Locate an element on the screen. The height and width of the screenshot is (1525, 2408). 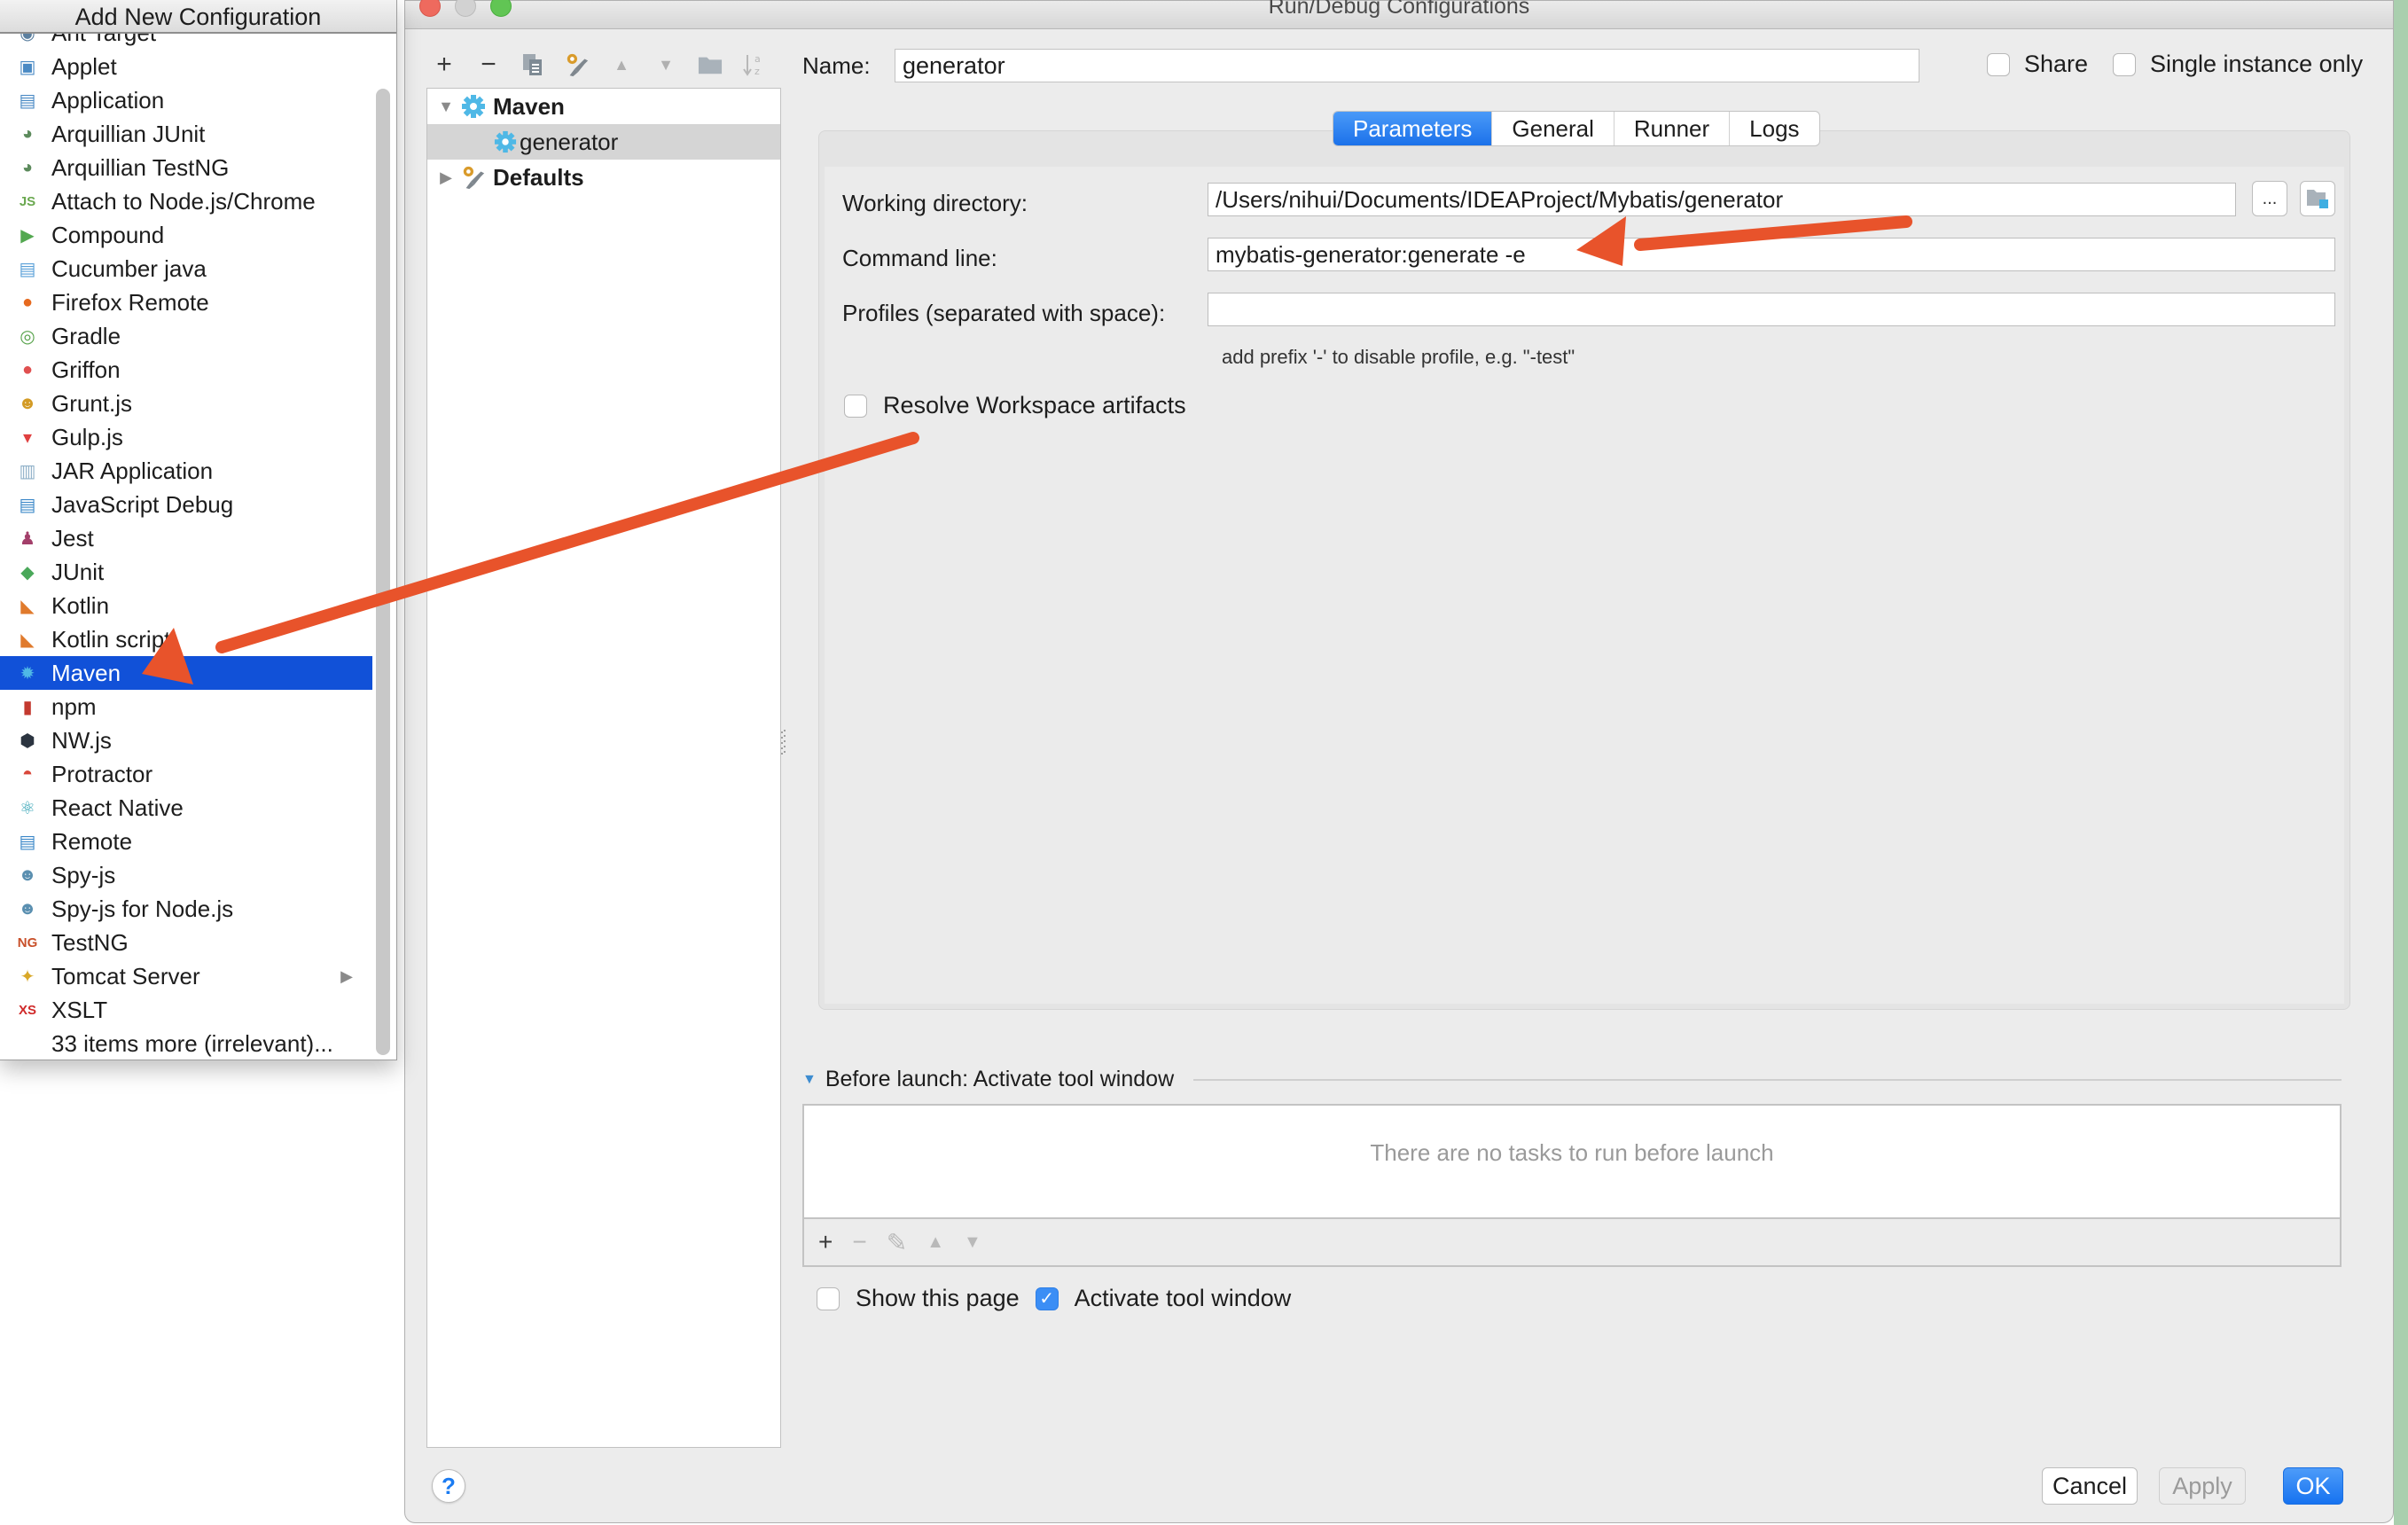
npm-icon: ▮ is located at coordinates (27, 707).